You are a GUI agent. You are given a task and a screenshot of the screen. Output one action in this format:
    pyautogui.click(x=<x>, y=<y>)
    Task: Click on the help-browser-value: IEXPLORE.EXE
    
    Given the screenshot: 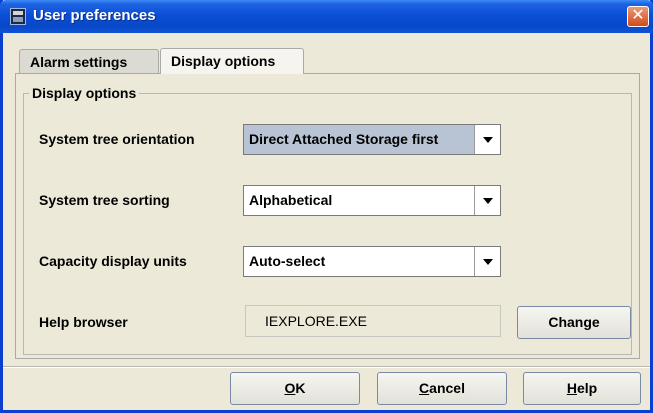 What is the action you would take?
    pyautogui.click(x=316, y=321)
    